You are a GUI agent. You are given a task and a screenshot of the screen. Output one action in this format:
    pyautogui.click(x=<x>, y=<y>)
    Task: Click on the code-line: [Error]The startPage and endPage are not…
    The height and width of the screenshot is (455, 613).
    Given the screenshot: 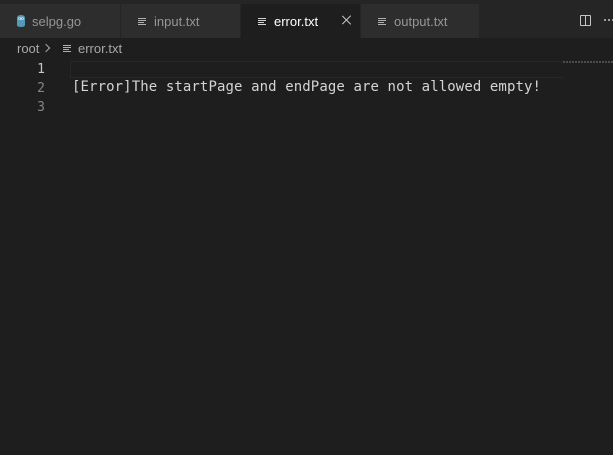 What is the action you would take?
    pyautogui.click(x=306, y=87)
    